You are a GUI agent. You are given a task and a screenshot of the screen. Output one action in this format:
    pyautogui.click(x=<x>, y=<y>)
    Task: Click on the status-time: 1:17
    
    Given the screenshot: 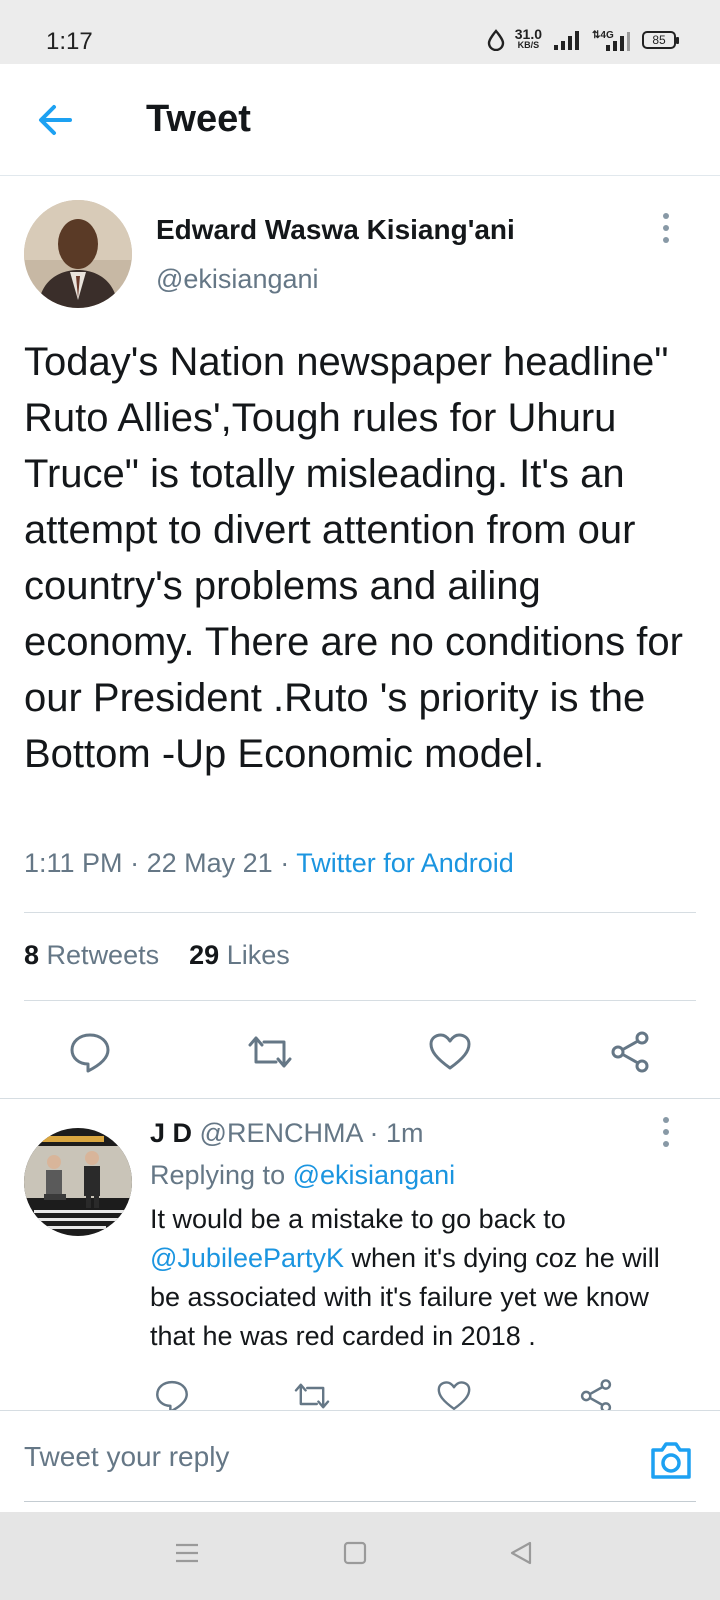 What is the action you would take?
    pyautogui.click(x=69, y=41)
    